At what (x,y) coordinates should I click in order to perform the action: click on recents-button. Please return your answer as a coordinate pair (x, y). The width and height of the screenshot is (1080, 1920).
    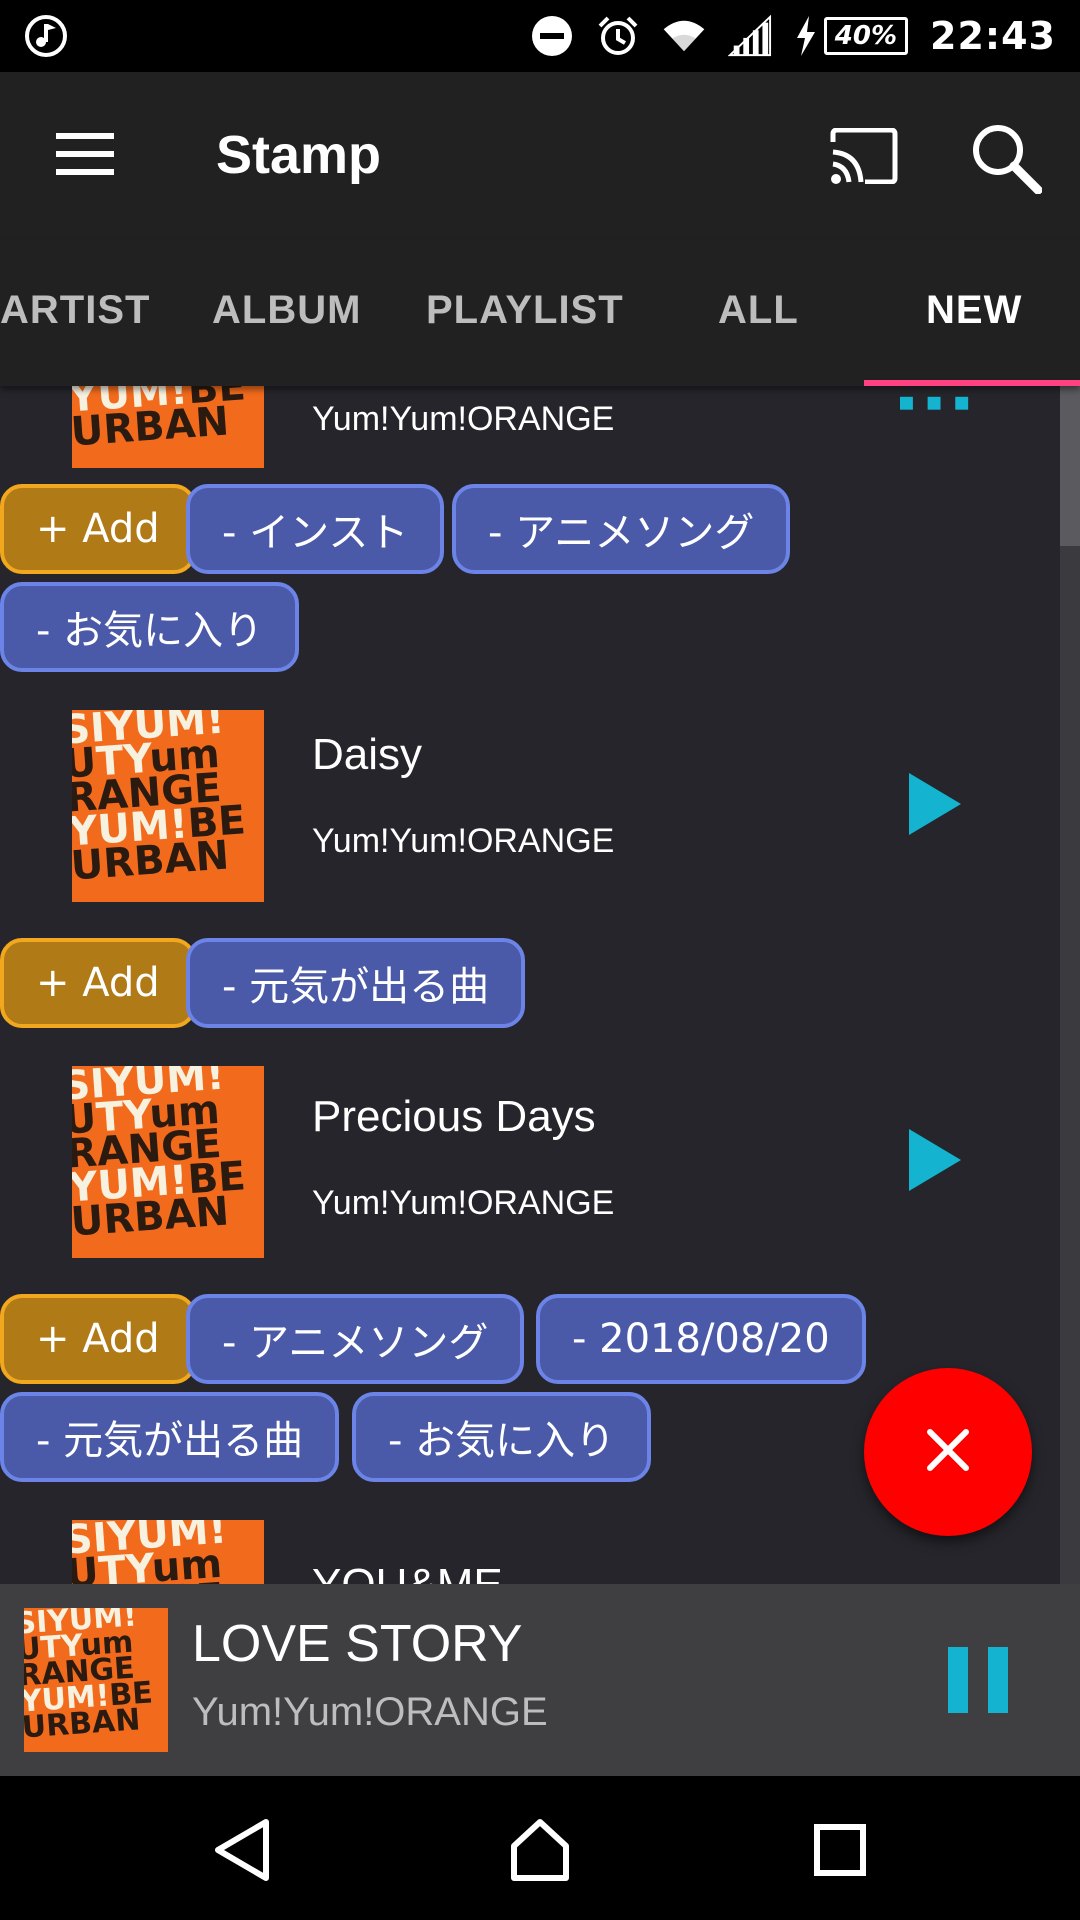
    Looking at the image, I should click on (840, 1852).